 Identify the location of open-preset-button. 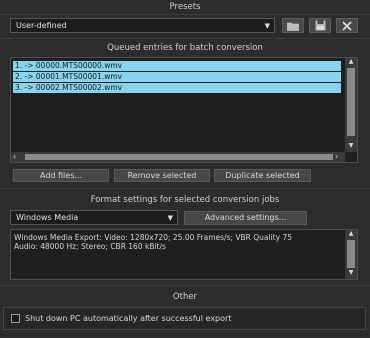
(293, 25).